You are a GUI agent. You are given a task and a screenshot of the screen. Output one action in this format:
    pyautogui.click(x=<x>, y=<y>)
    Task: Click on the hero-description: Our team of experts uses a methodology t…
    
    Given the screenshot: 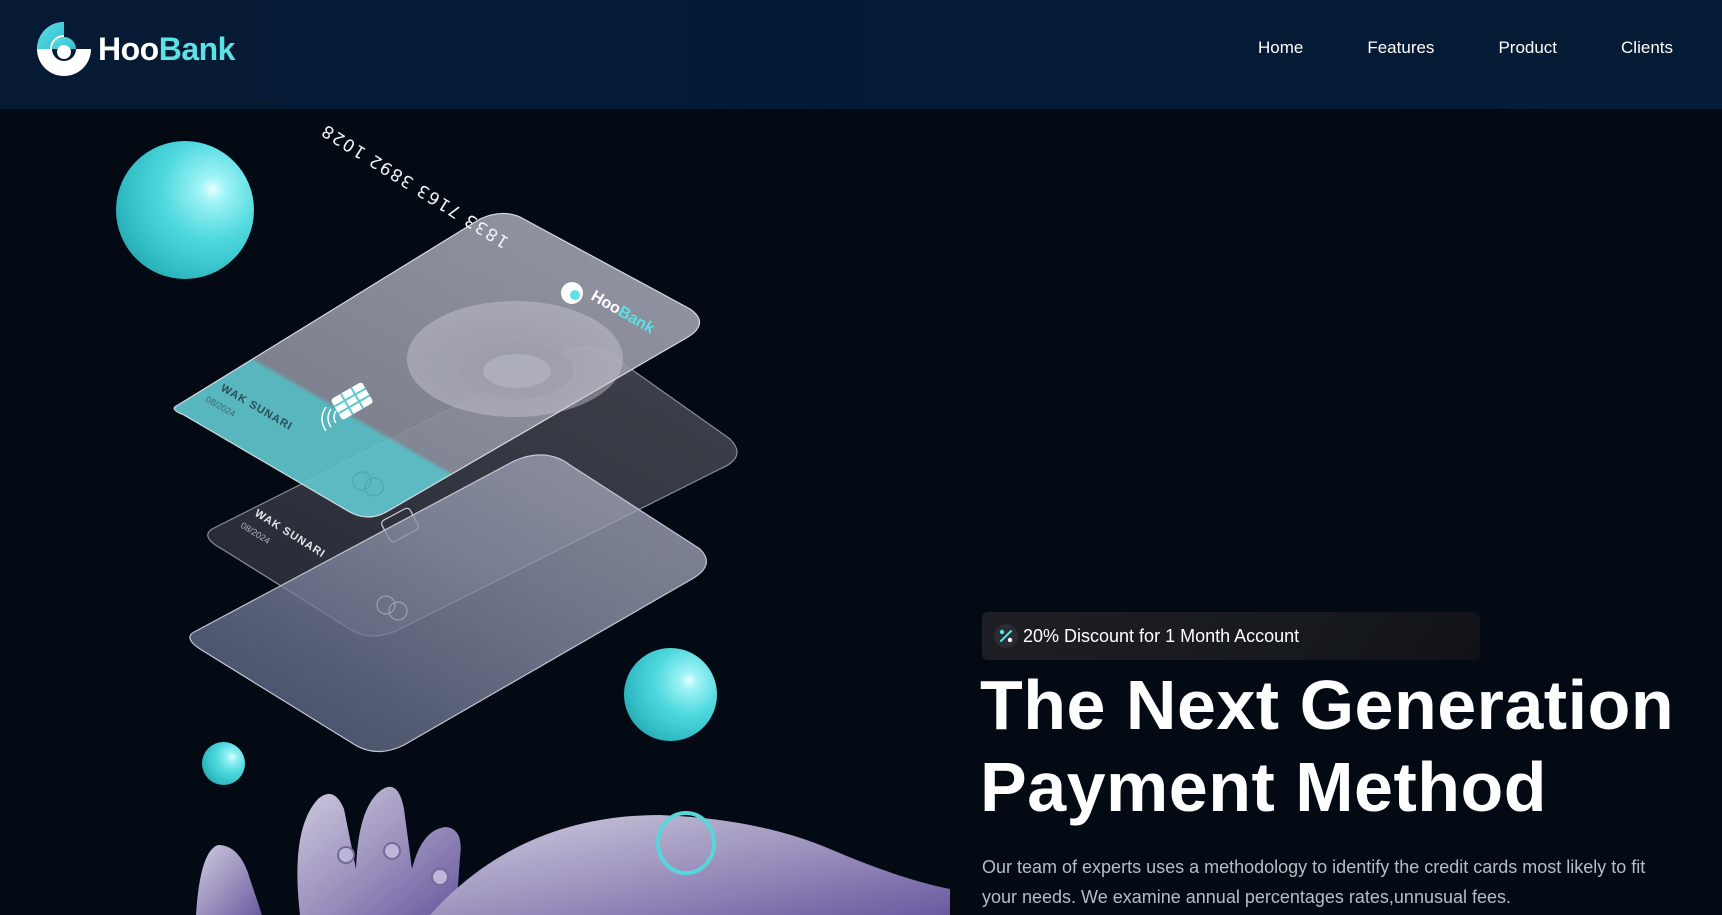 What is the action you would take?
    pyautogui.click(x=1314, y=882)
    